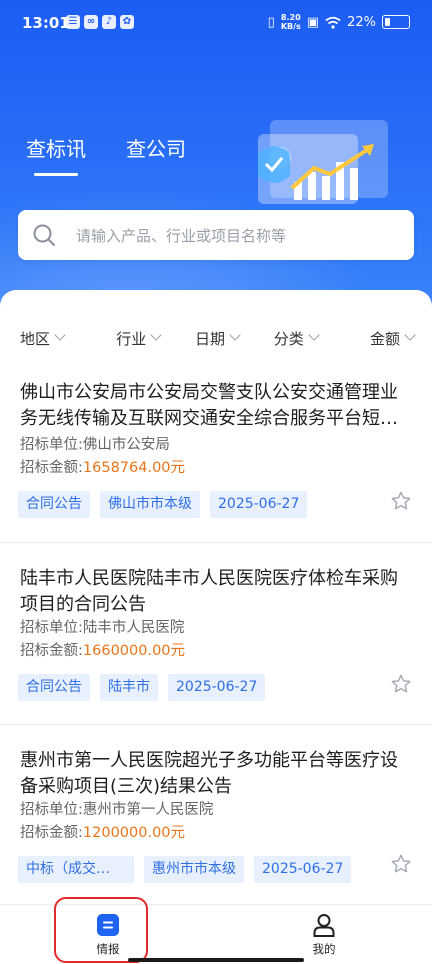  Describe the element at coordinates (127, 22) in the screenshot. I see `app-notification-icon: ✿` at that location.